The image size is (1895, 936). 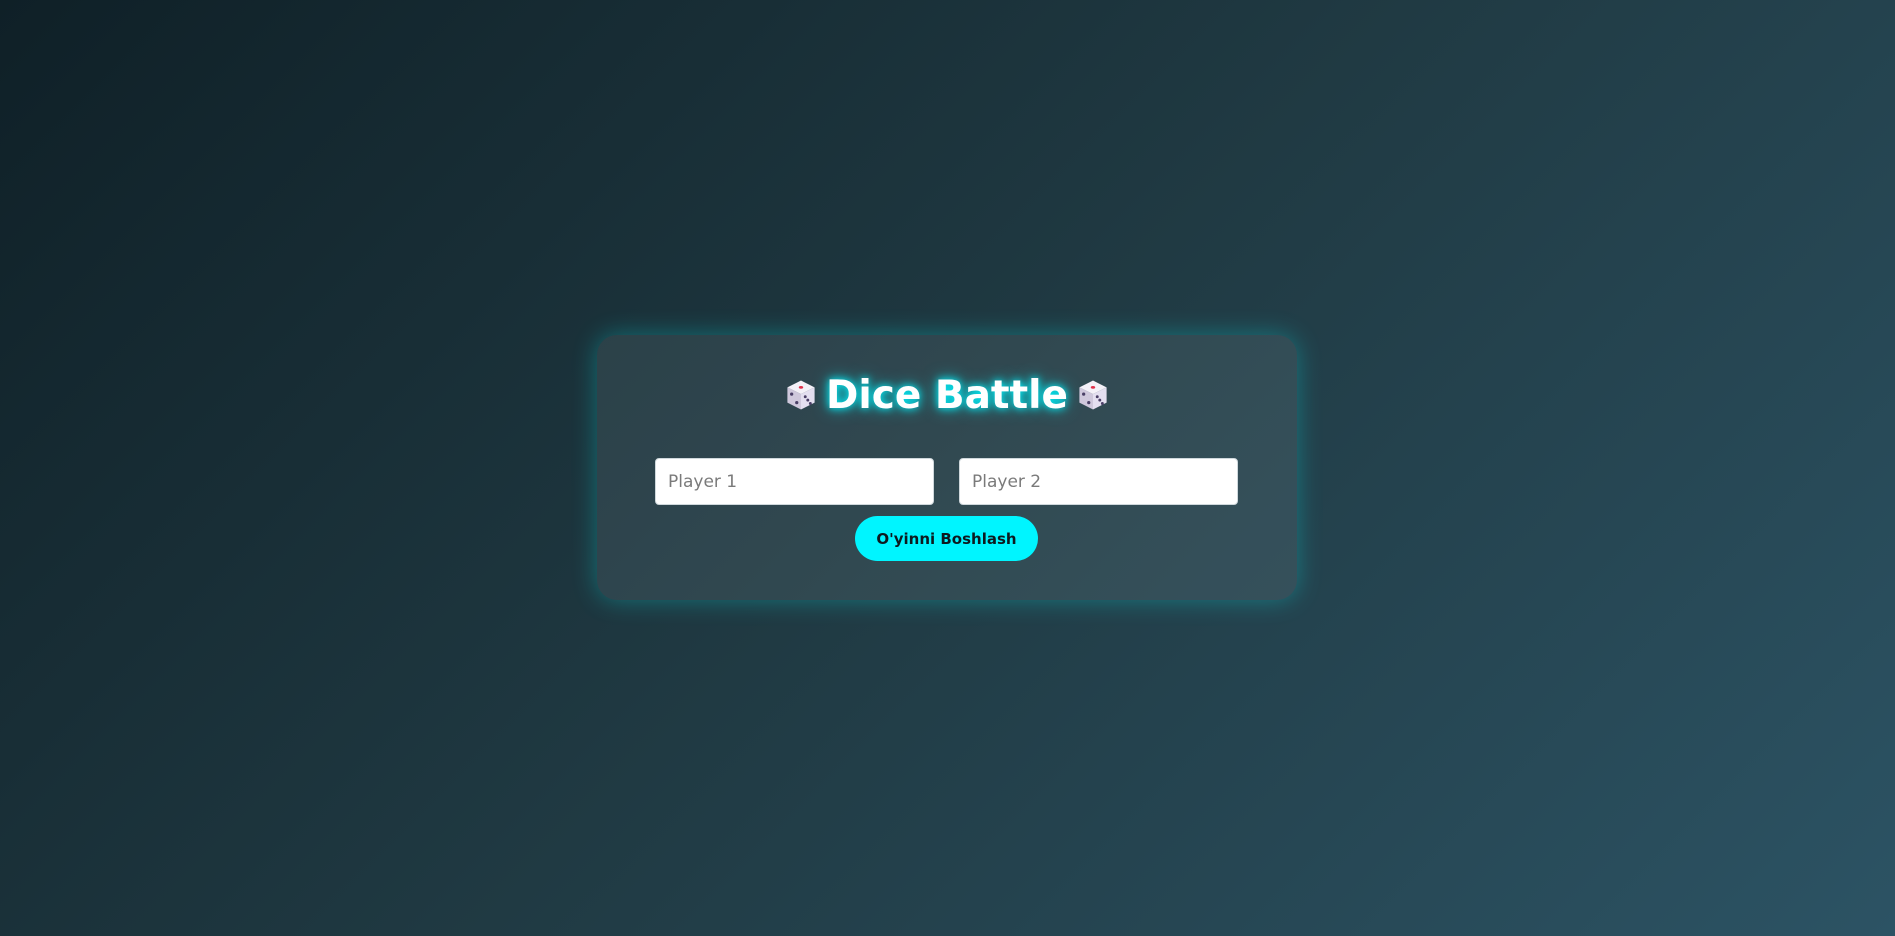 I want to click on player2-input, so click(x=1098, y=481).